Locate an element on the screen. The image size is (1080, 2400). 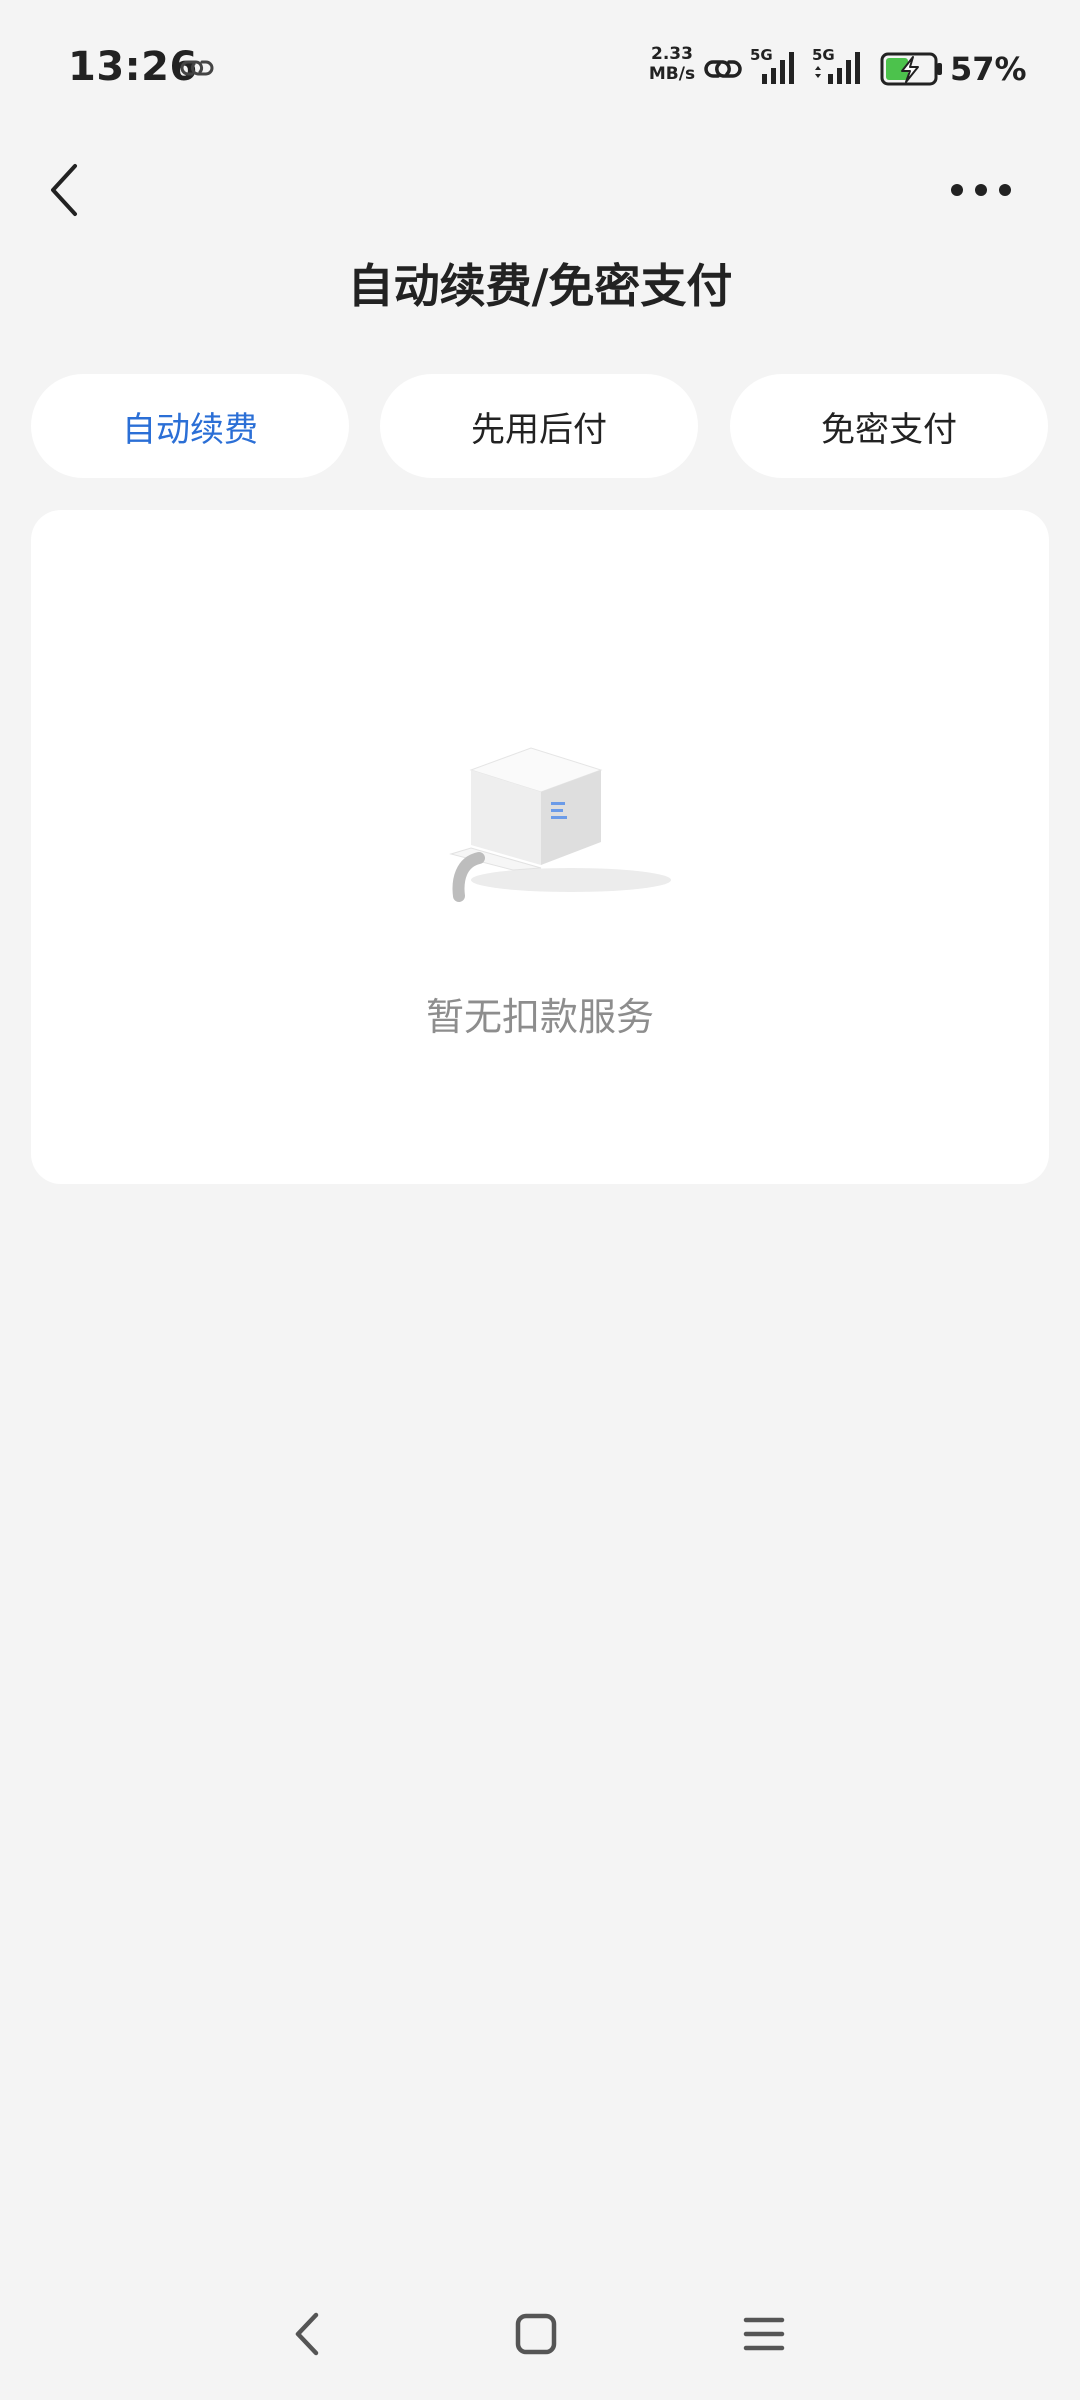
system-back-button is located at coordinates (308, 2334).